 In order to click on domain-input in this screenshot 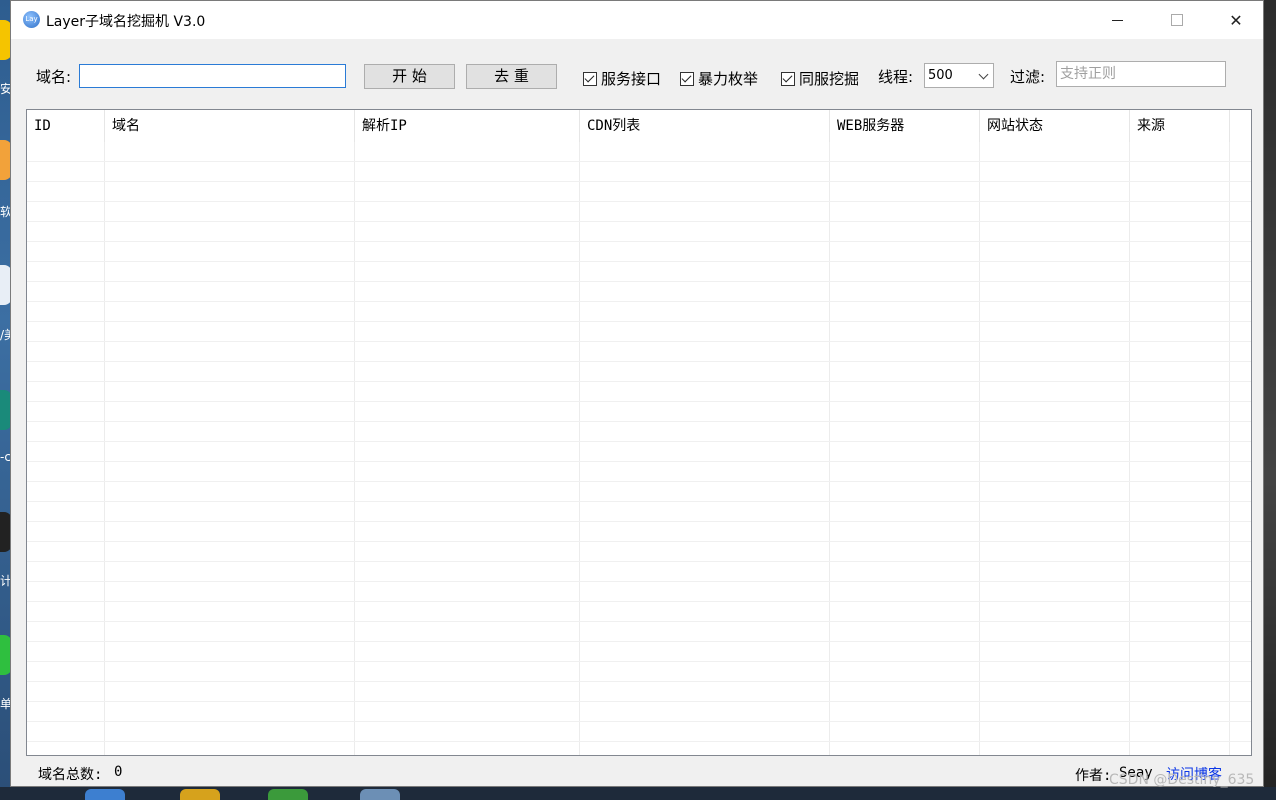, I will do `click(212, 76)`.